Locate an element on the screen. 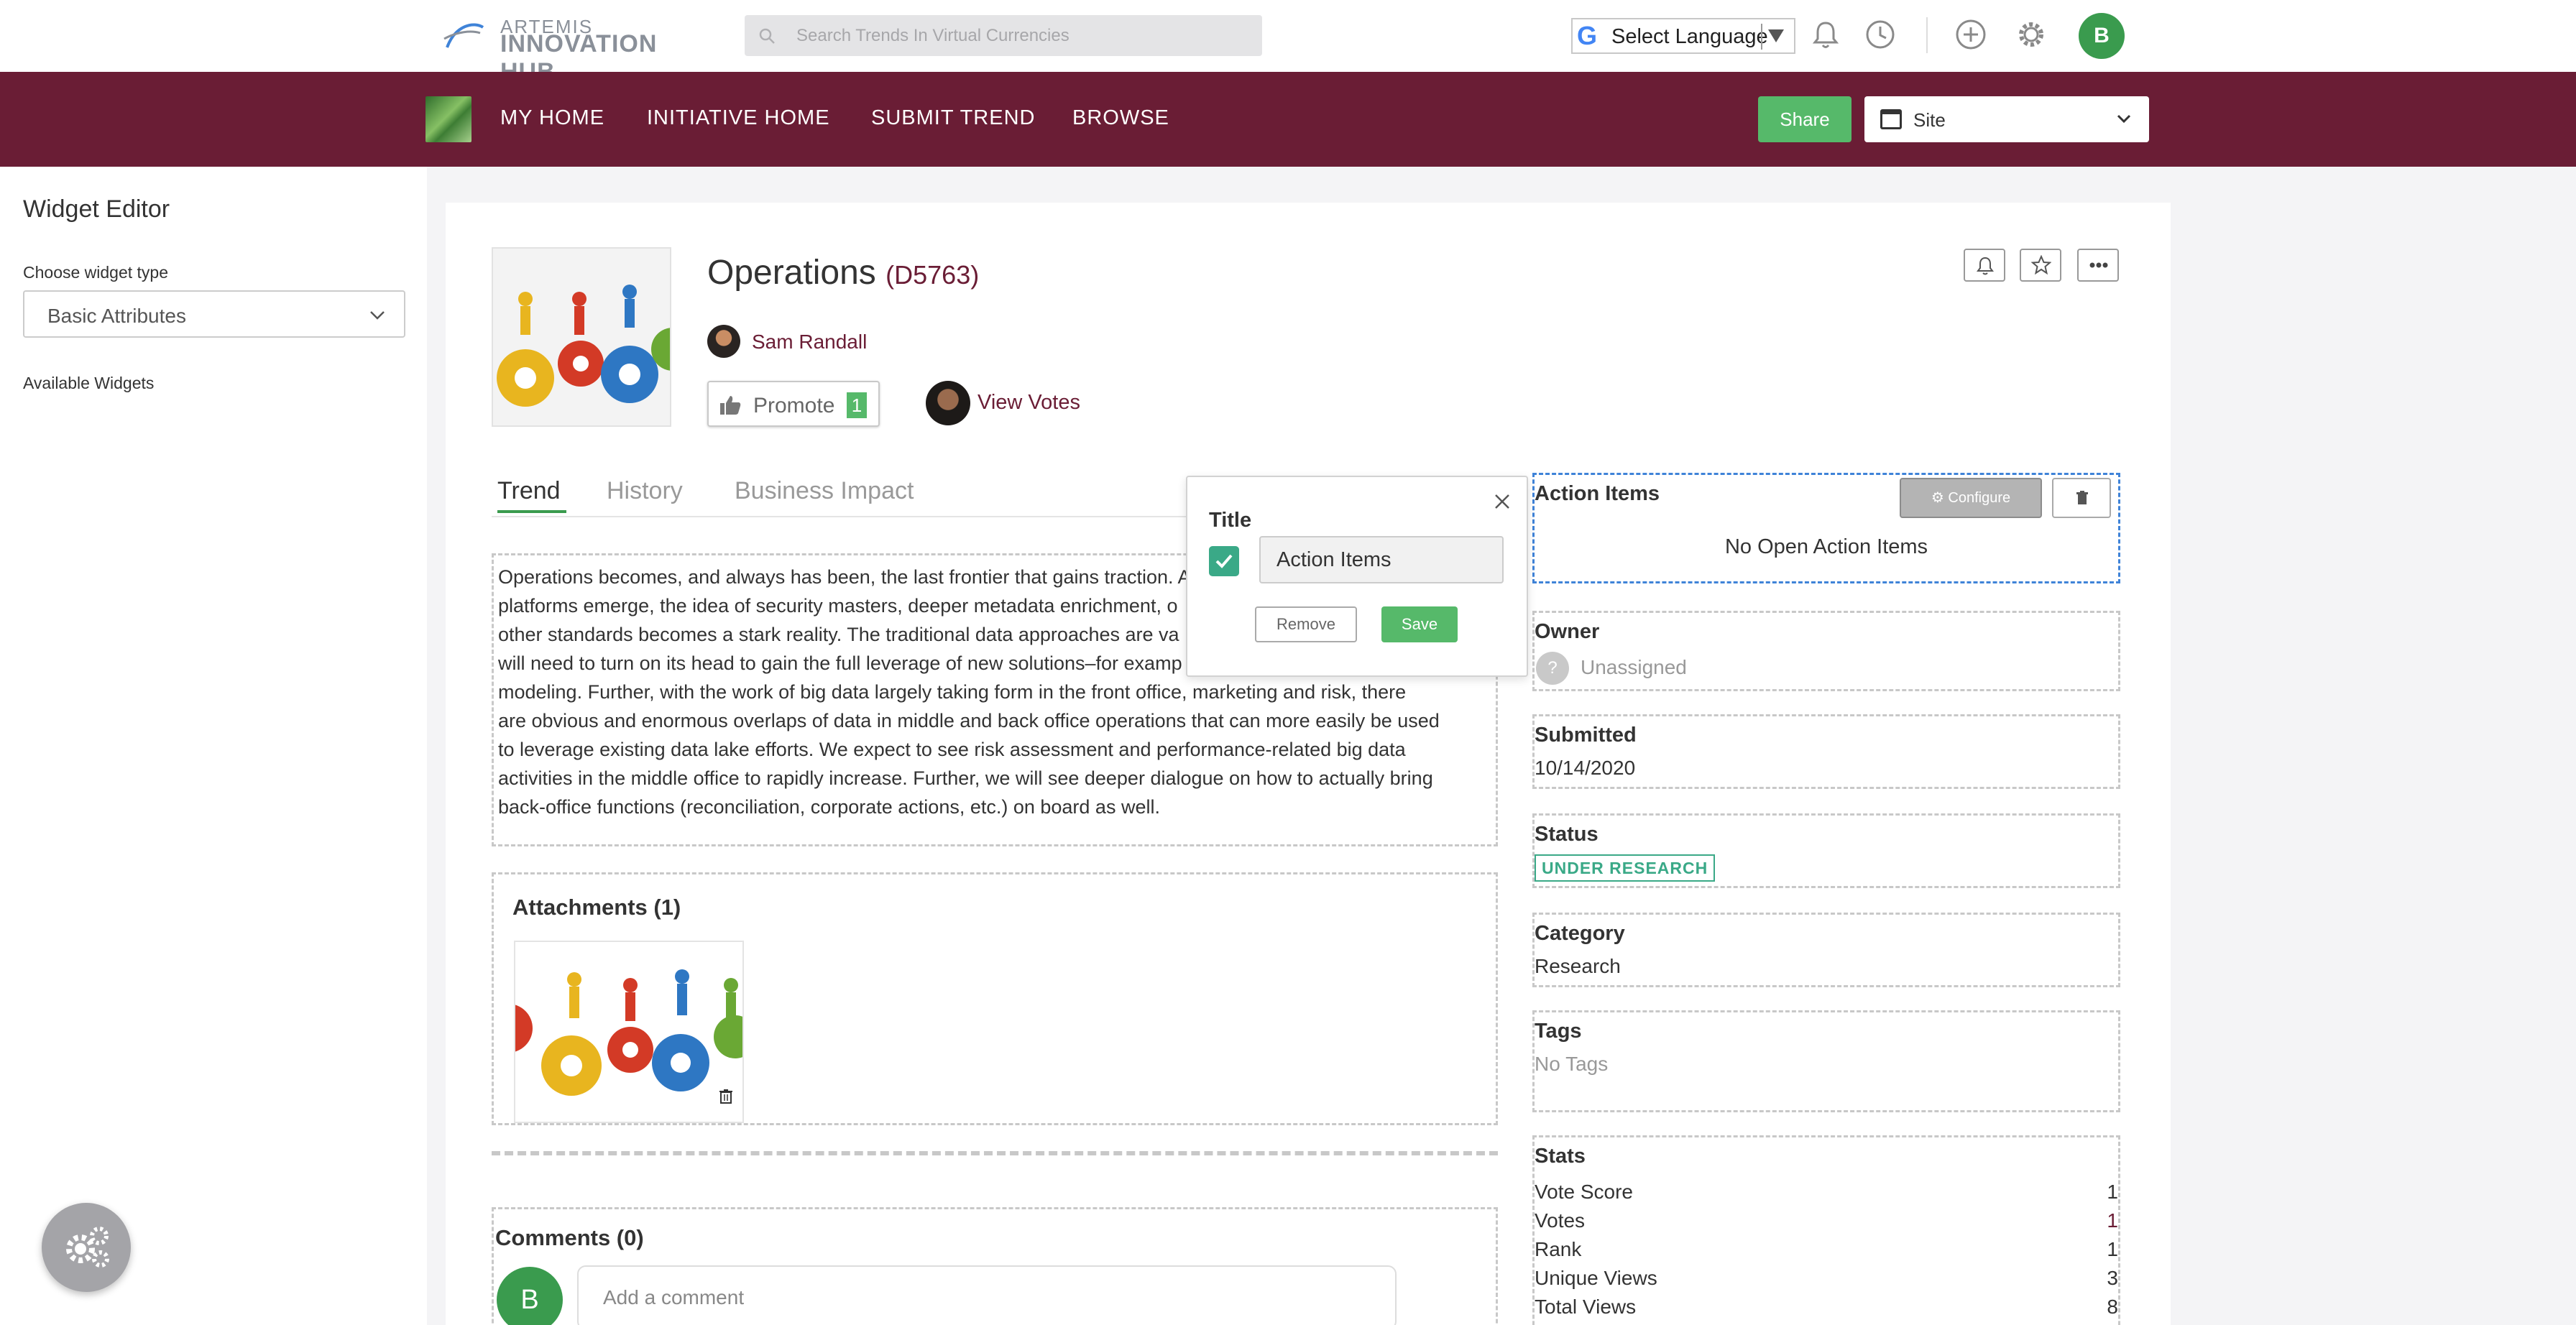  settings-fab is located at coordinates (86, 1247).